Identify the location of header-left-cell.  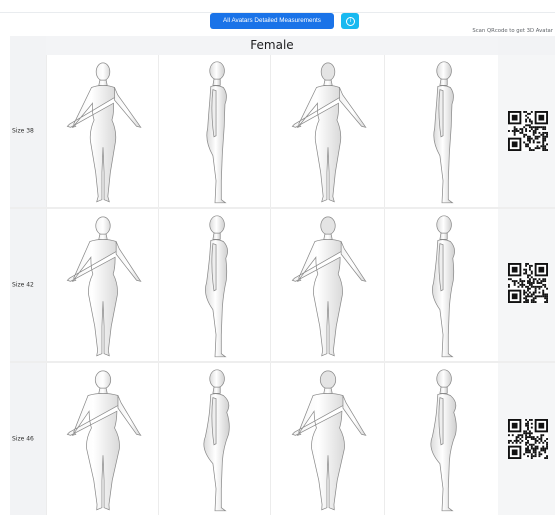
(28, 45).